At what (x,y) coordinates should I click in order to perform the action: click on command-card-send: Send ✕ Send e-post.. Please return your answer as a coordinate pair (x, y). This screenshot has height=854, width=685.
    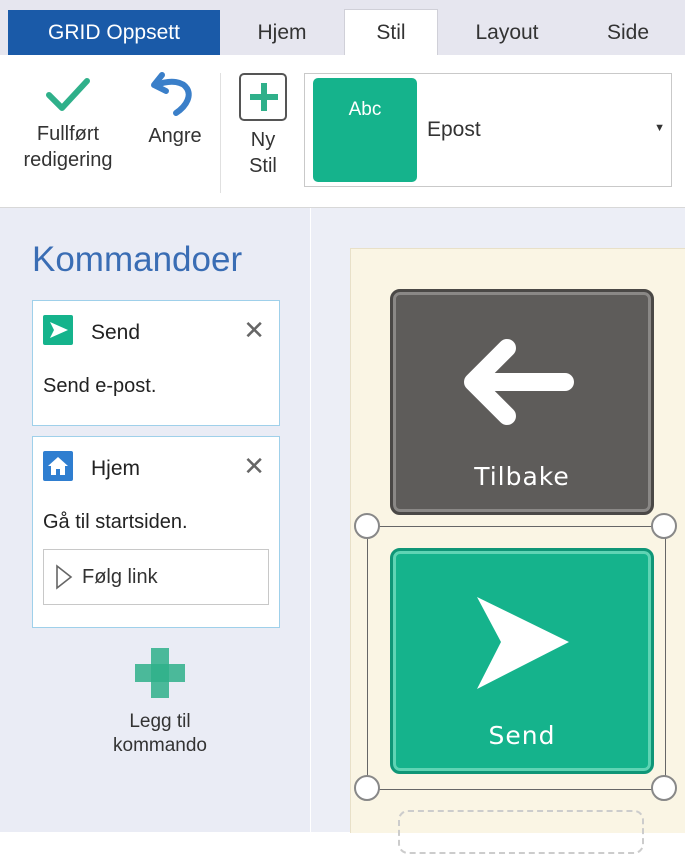
    Looking at the image, I should click on (156, 363).